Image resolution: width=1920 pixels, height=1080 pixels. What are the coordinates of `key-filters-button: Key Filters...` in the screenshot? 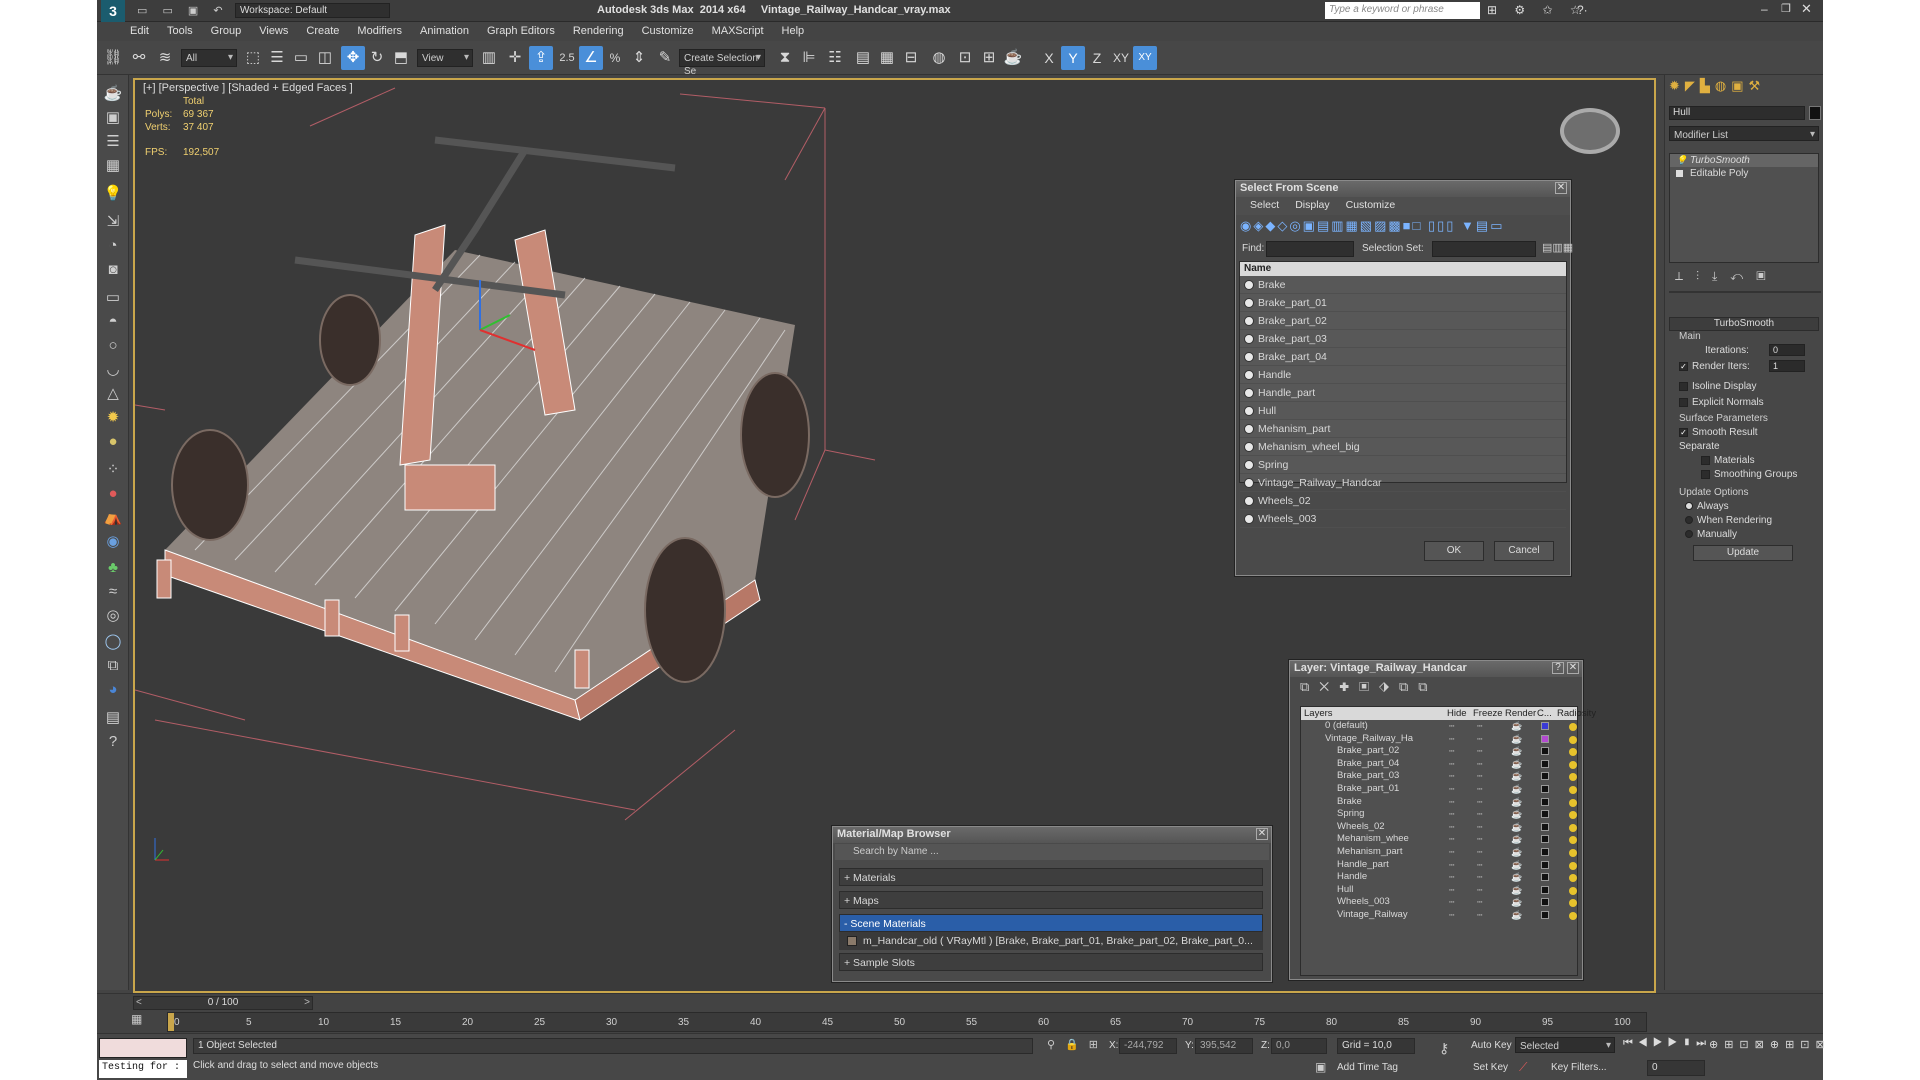 It's located at (1579, 1067).